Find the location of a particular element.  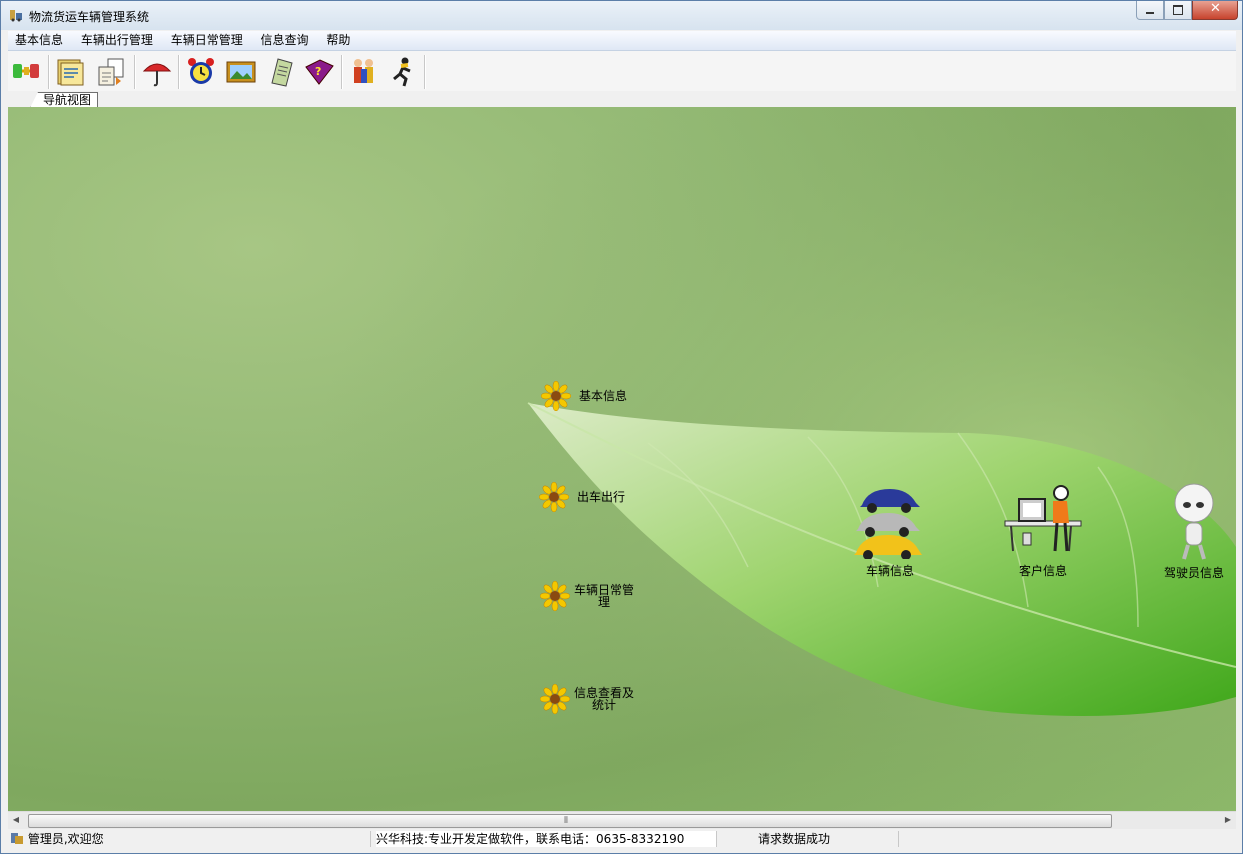

nav-daily-line2: 理 is located at coordinates (604, 602).